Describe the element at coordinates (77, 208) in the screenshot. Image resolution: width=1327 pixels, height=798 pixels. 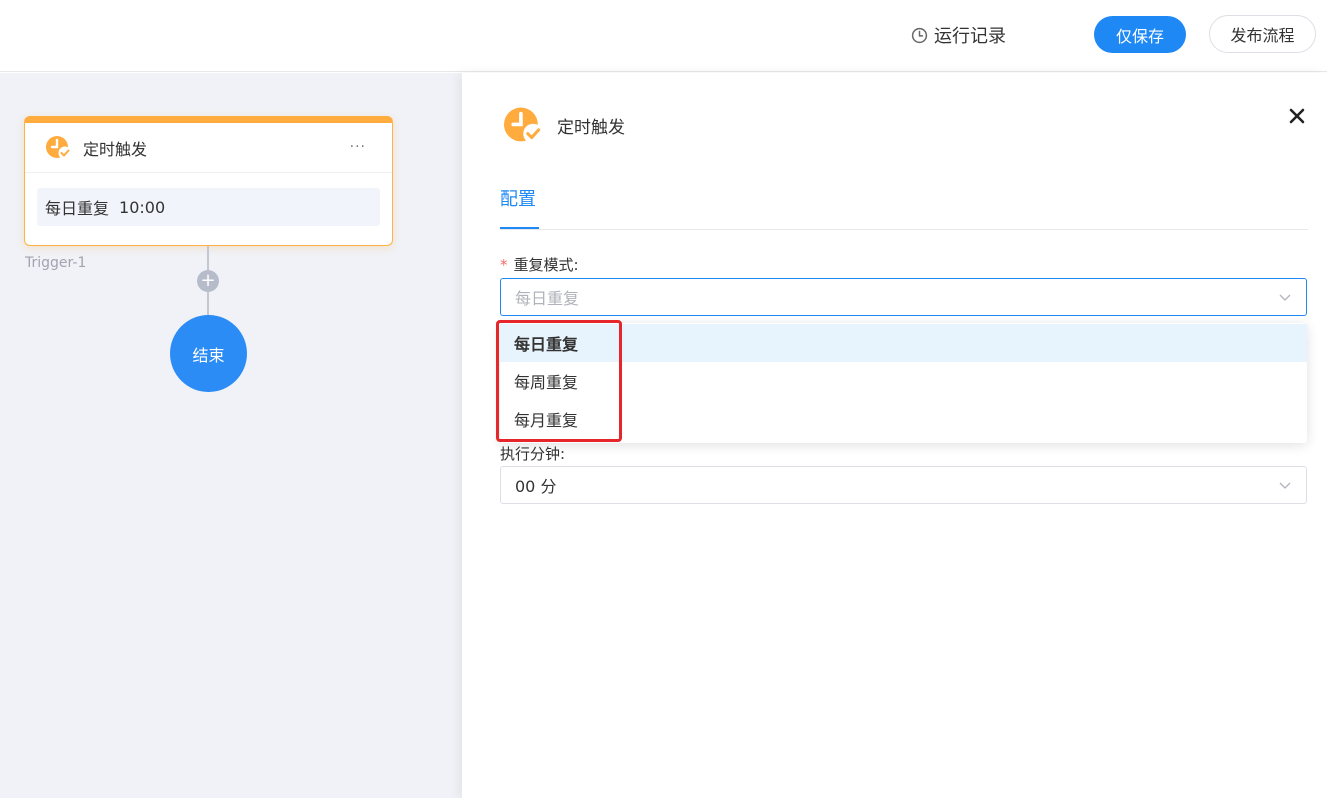
I see `summary-mode: 每日重复` at that location.